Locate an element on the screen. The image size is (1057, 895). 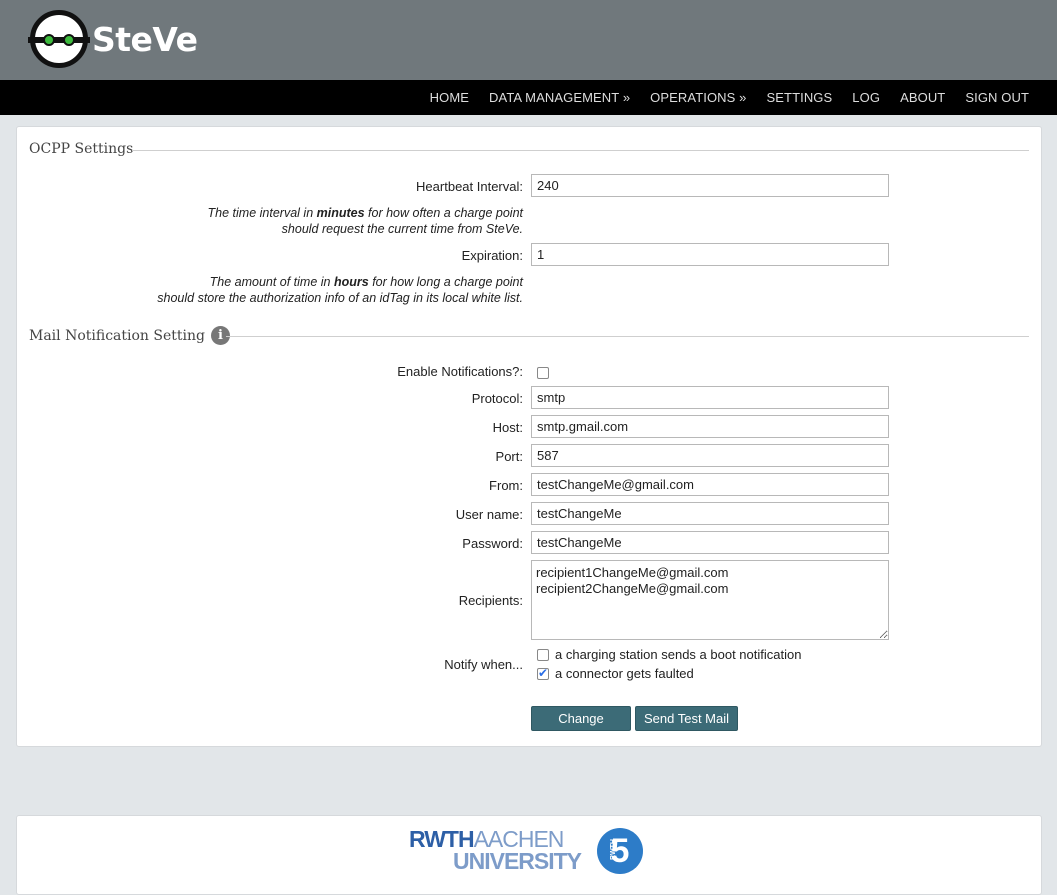
protocol-label: Protocol: is located at coordinates (497, 398).